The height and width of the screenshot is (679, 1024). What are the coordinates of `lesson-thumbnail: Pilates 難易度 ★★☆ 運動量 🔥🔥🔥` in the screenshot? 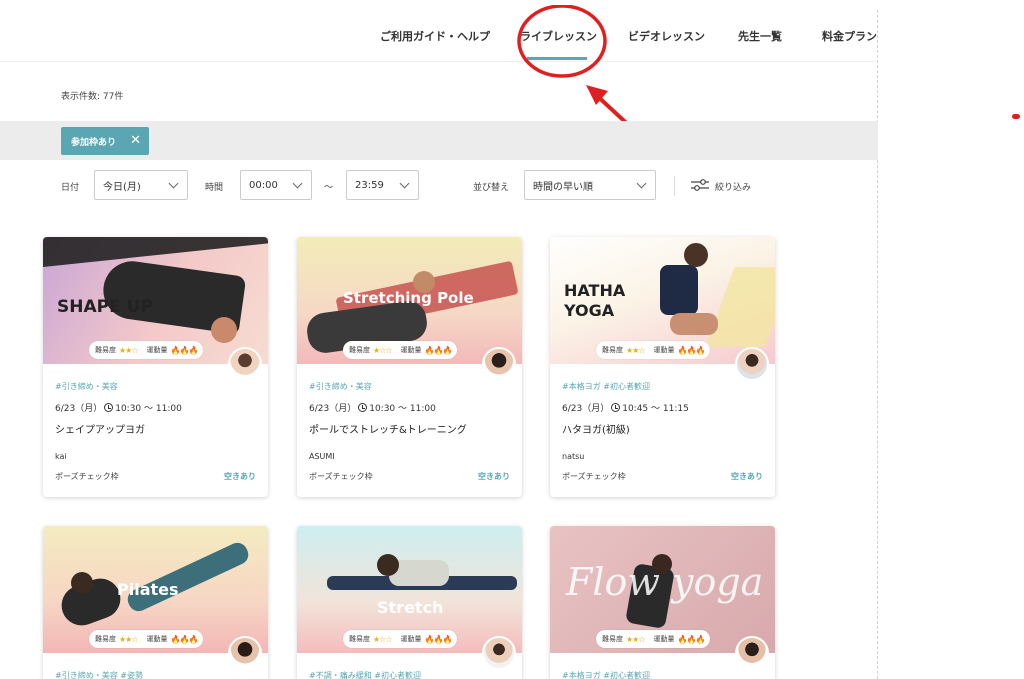 It's located at (155, 589).